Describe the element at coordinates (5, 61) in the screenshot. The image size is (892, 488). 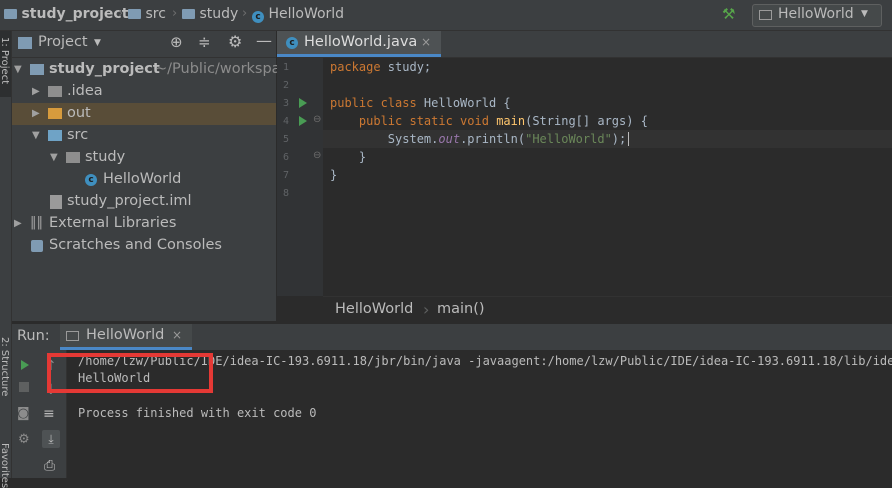
I see `project-tool-label: 1: Project` at that location.